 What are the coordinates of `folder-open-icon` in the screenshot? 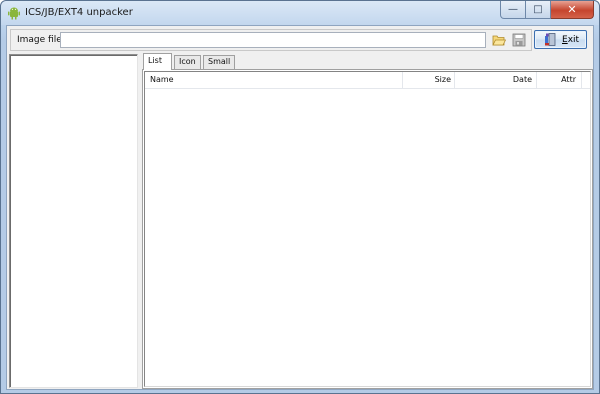 It's located at (499, 40).